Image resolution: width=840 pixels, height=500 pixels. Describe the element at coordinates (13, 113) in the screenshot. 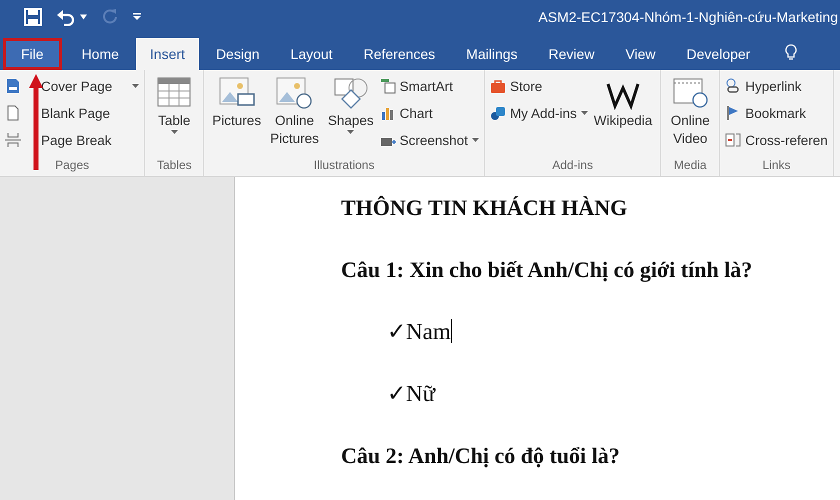

I see `blank-page-icon` at that location.